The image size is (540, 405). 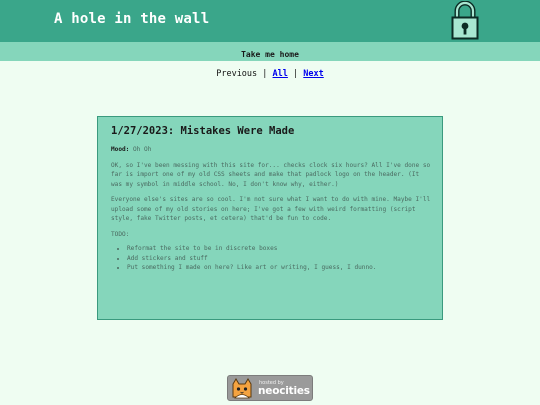 I want to click on nav-bar: Take me home, so click(x=270, y=51).